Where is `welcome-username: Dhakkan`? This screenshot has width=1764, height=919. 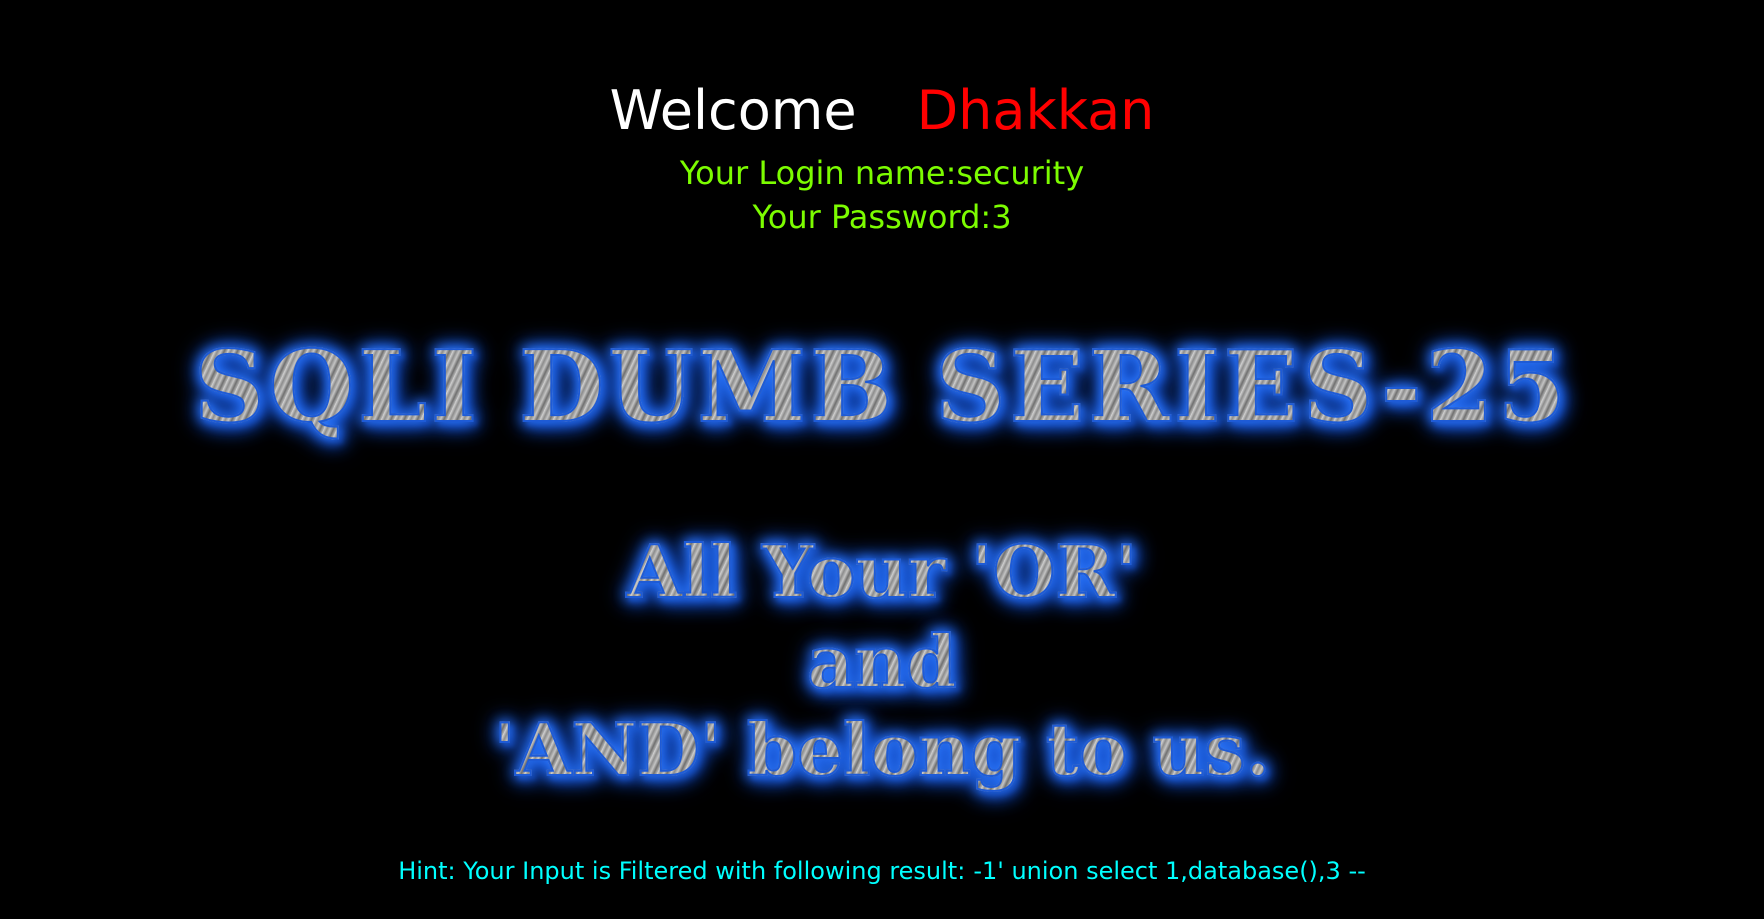 welcome-username: Dhakkan is located at coordinates (1035, 110).